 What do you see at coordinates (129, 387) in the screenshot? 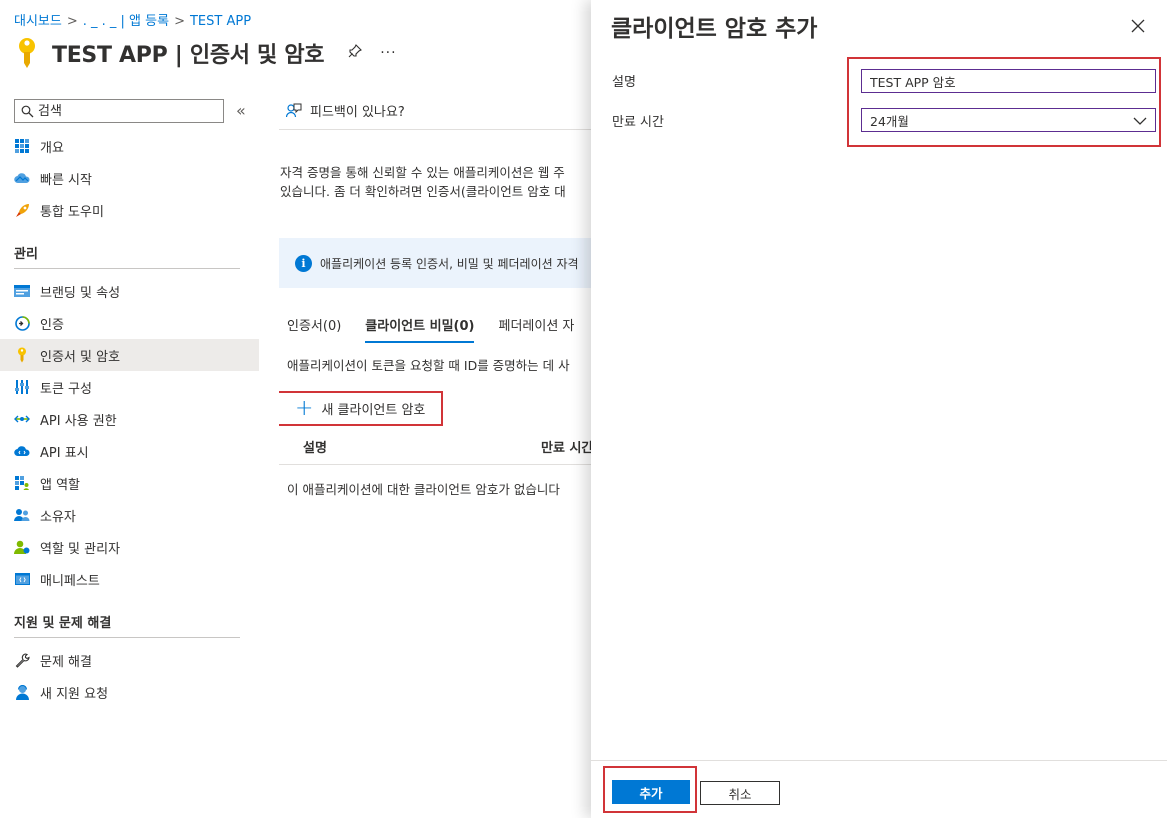
I see `sidebar-item-token-configuration: 토큰 구성` at bounding box center [129, 387].